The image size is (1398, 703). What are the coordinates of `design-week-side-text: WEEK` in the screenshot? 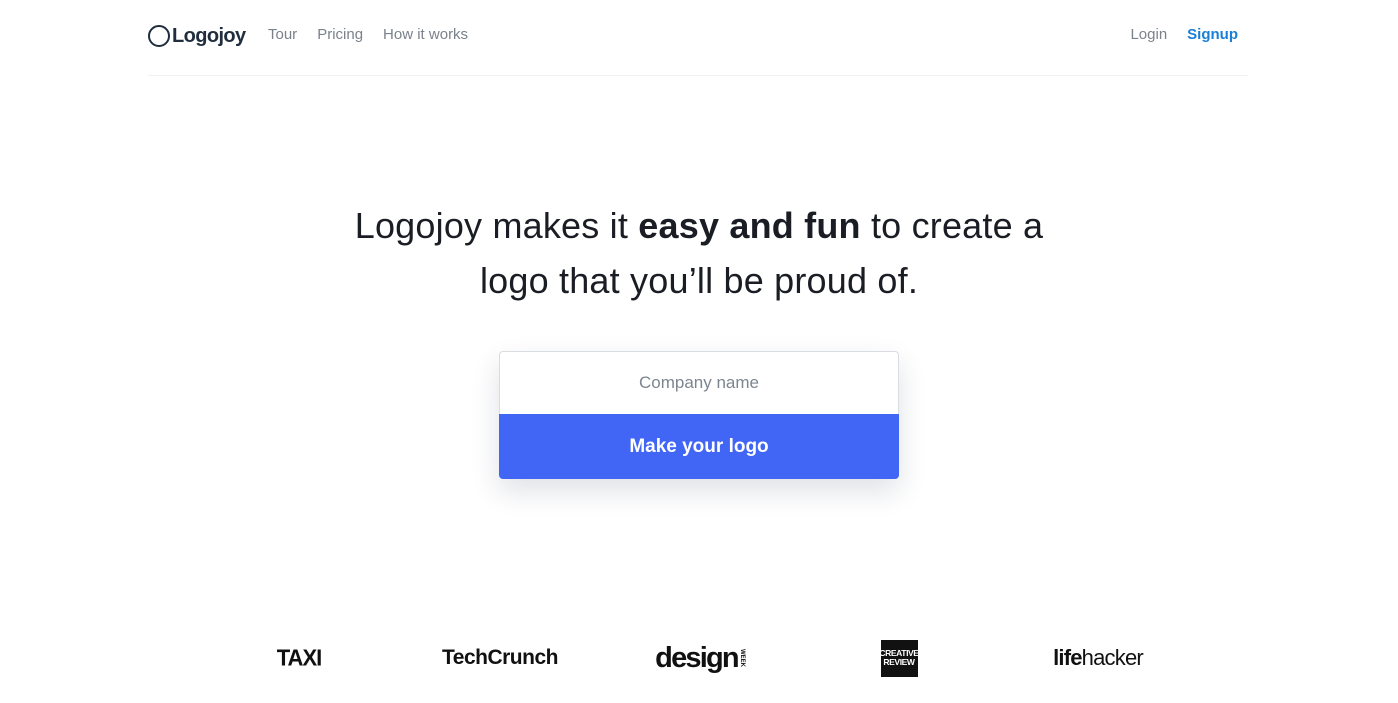 It's located at (741, 658).